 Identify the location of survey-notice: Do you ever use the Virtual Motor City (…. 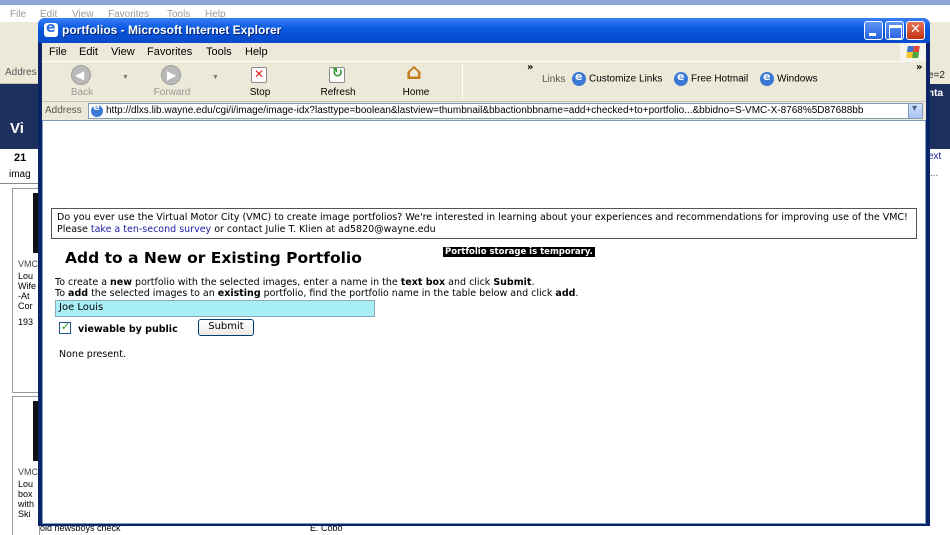
(484, 223).